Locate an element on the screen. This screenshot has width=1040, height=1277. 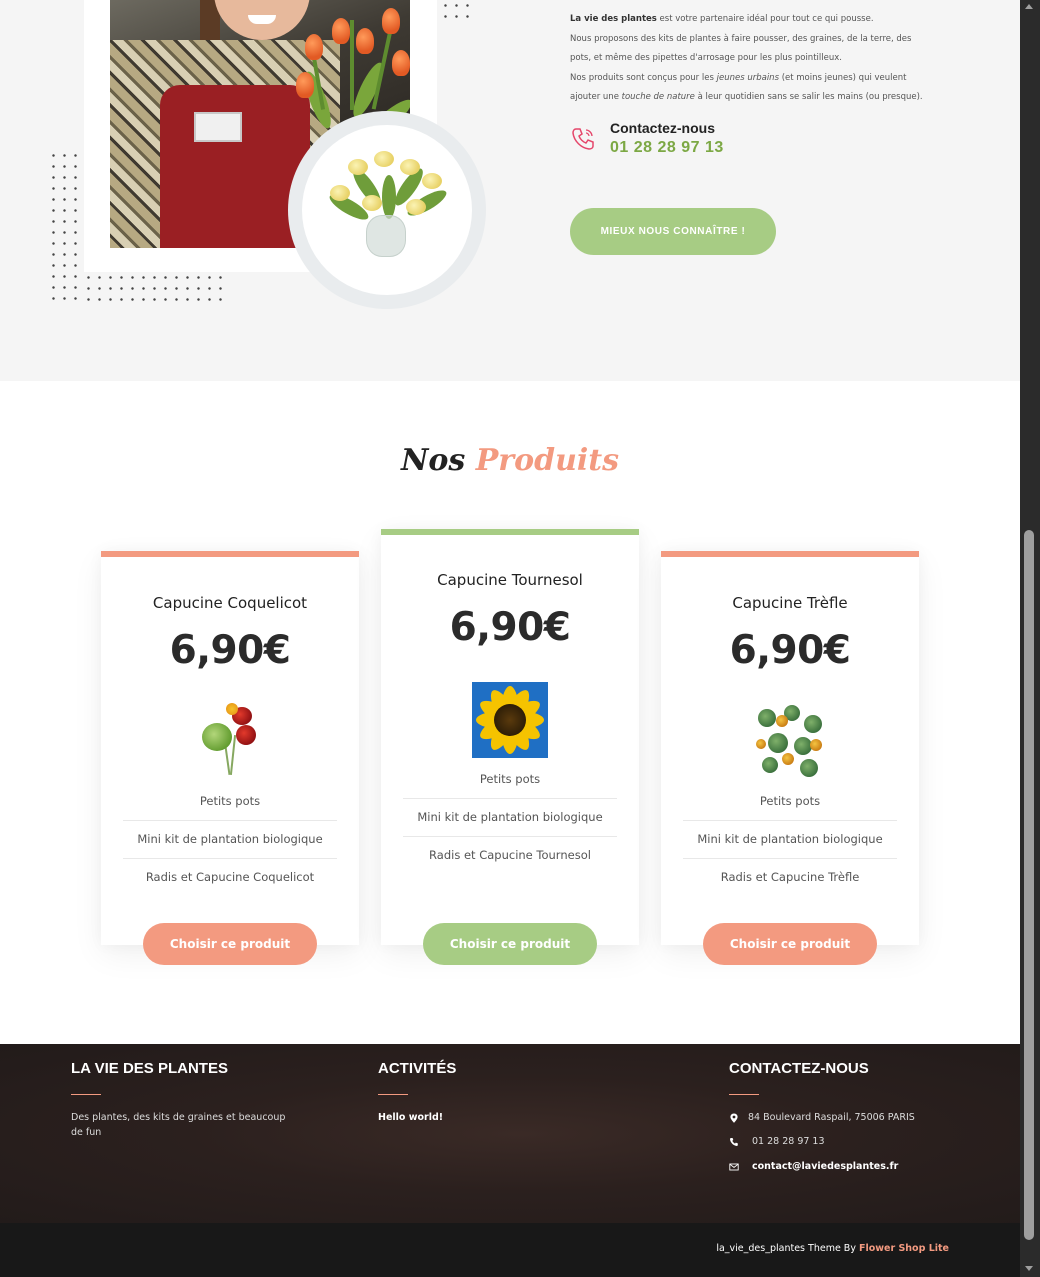
product-name: Capucine Coquelicot is located at coordinates (230, 603).